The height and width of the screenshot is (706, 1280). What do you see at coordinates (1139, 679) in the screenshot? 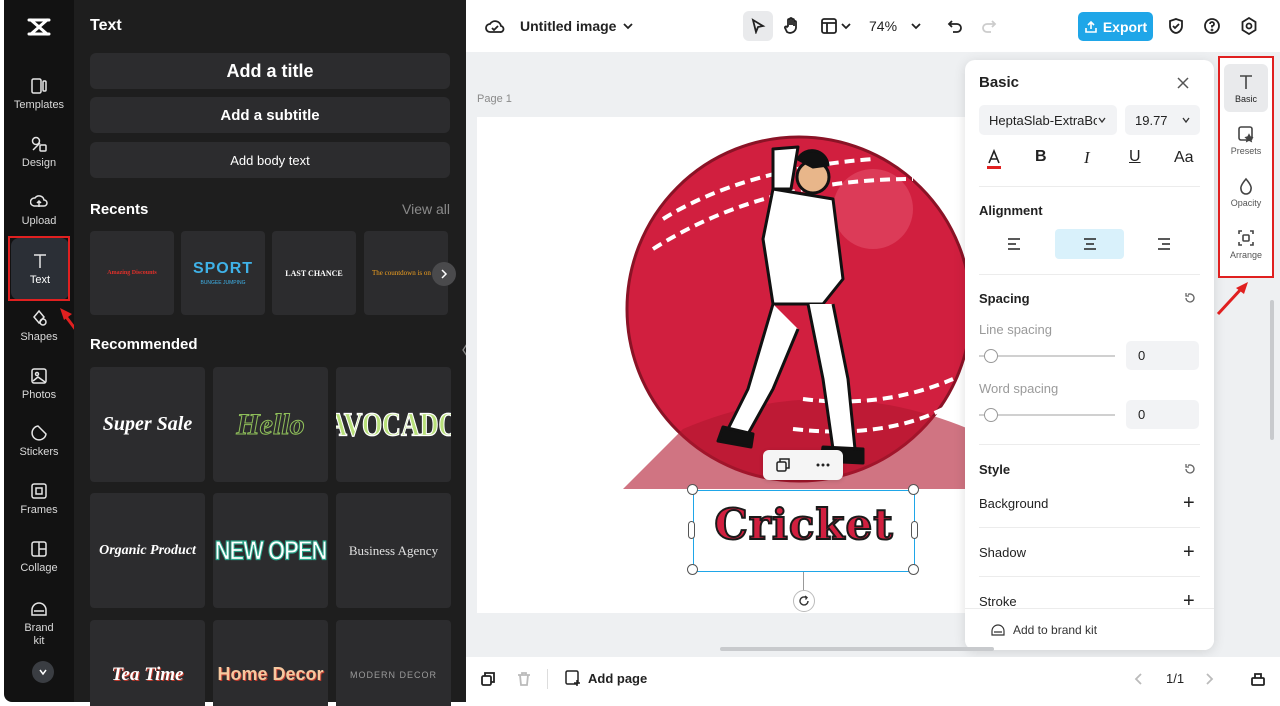
I see `prev-page-button` at bounding box center [1139, 679].